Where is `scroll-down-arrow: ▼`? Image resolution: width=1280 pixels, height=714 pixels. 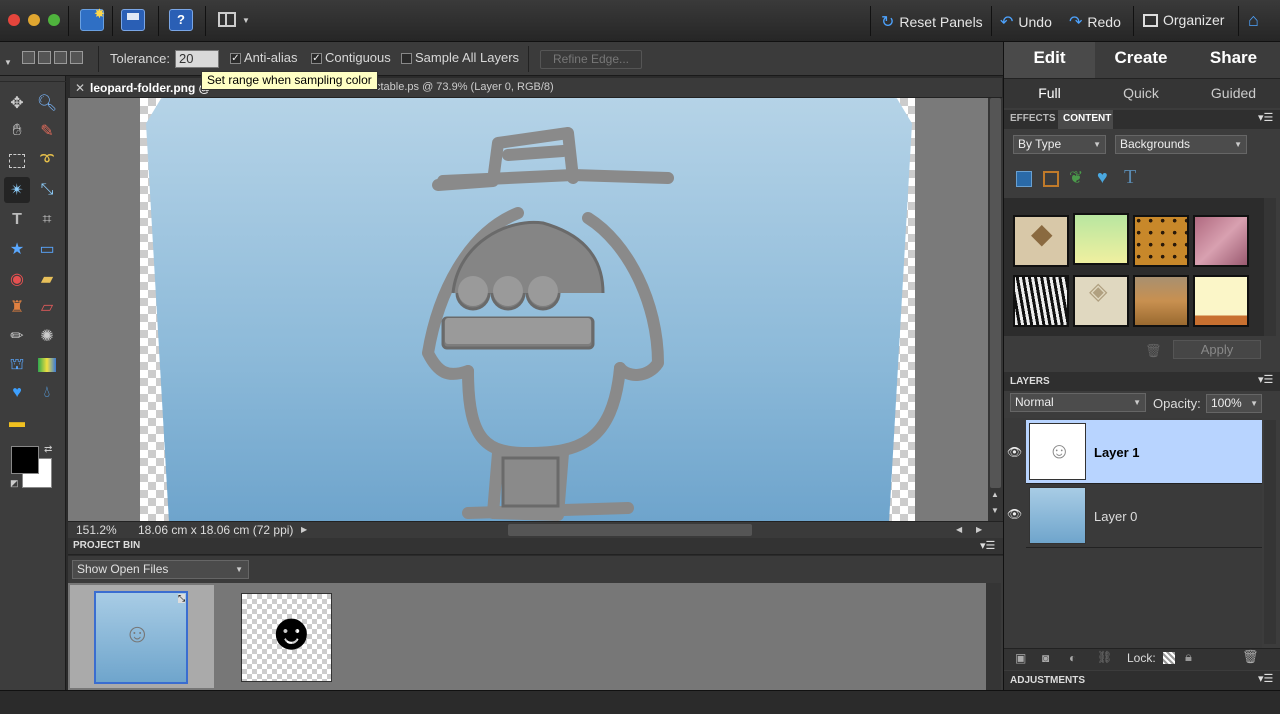
scroll-down-arrow: ▼ is located at coordinates (995, 510).